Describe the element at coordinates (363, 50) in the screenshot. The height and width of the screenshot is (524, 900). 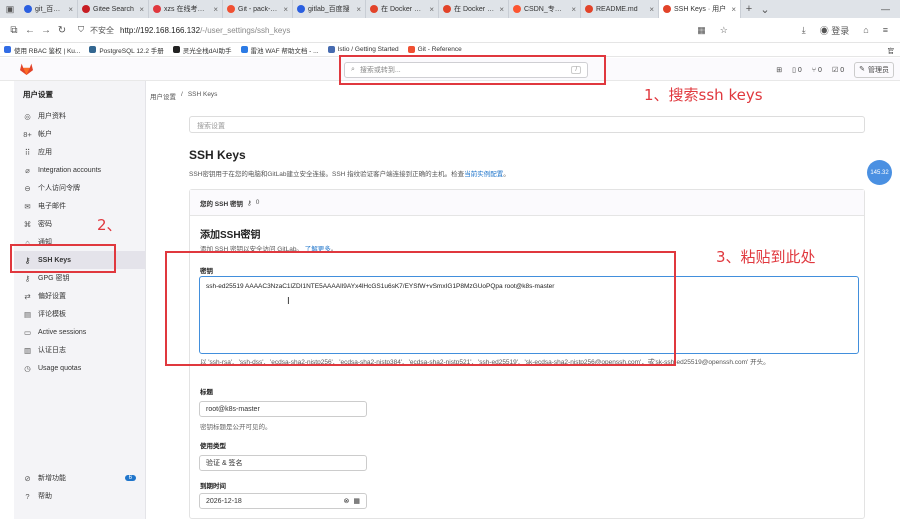
I see `bookmark-item: Istio / Getting Started` at that location.